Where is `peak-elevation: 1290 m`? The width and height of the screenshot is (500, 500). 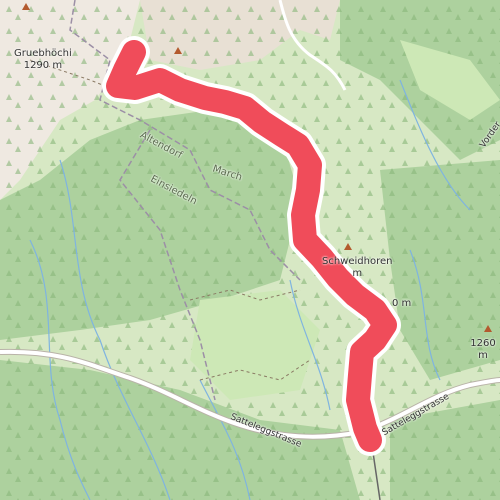 peak-elevation: 1290 m is located at coordinates (43, 65).